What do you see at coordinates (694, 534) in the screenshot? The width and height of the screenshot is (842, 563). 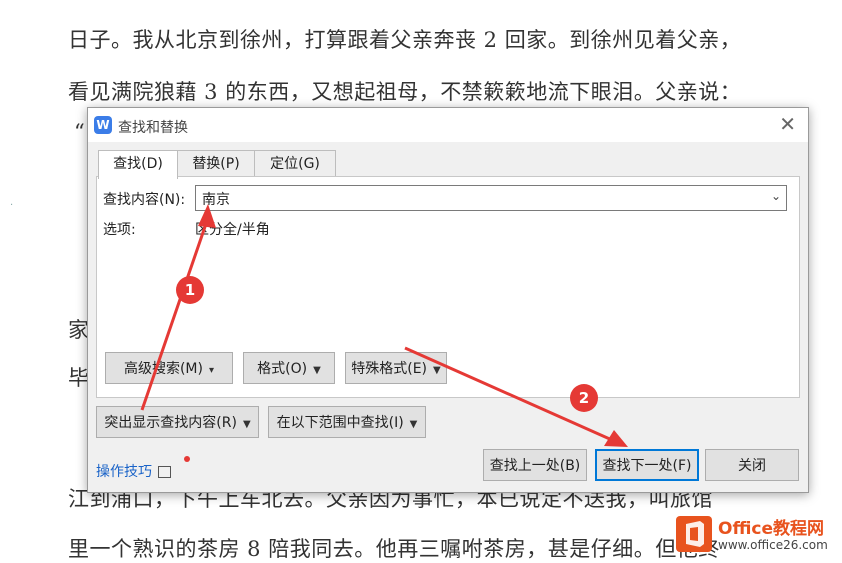 I see `office-logo-icon` at bounding box center [694, 534].